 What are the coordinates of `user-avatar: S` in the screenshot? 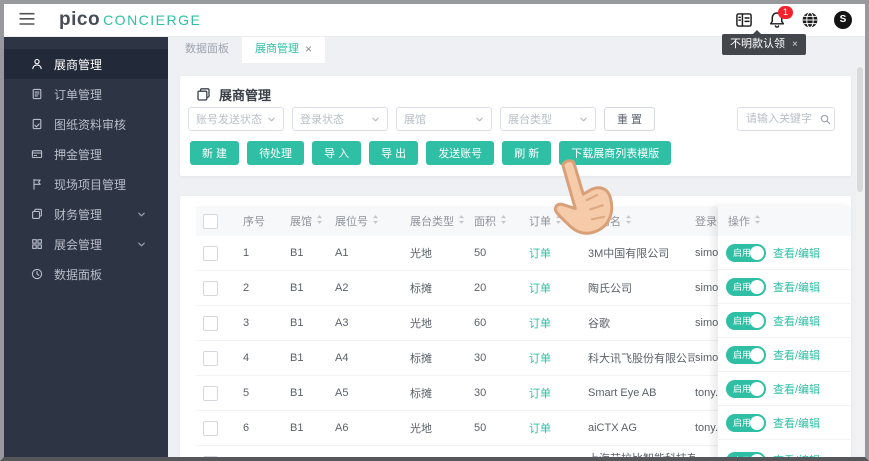 It's located at (843, 20).